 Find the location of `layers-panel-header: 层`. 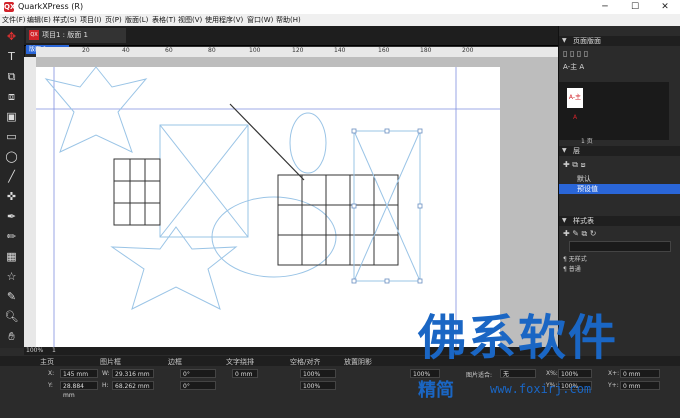

layers-panel-header: 层 is located at coordinates (619, 151).